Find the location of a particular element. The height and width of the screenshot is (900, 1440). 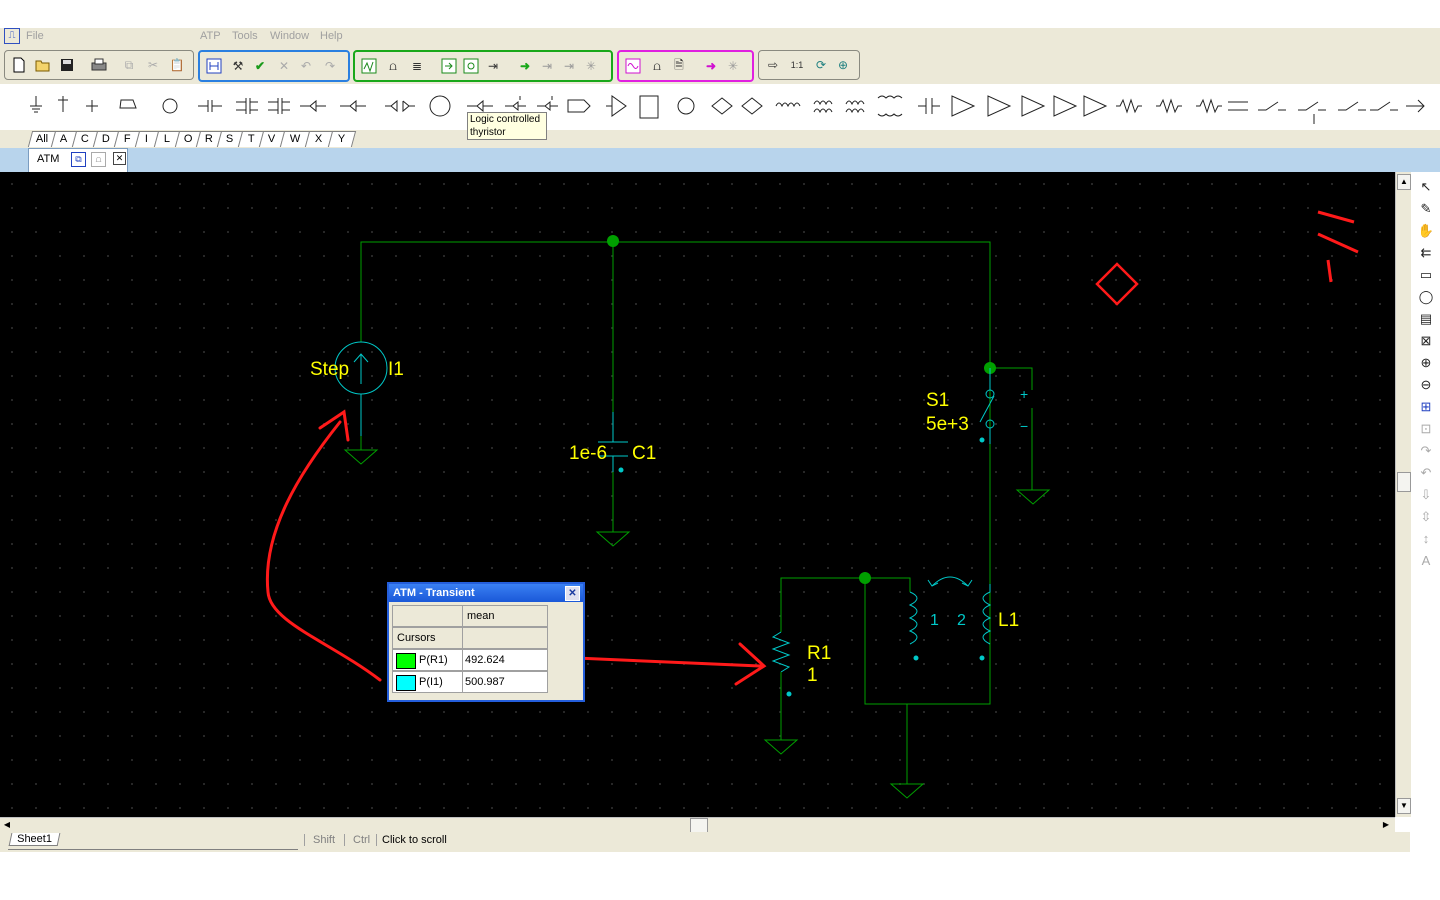

zoom-in-icon: ⊕ is located at coordinates (1426, 363).